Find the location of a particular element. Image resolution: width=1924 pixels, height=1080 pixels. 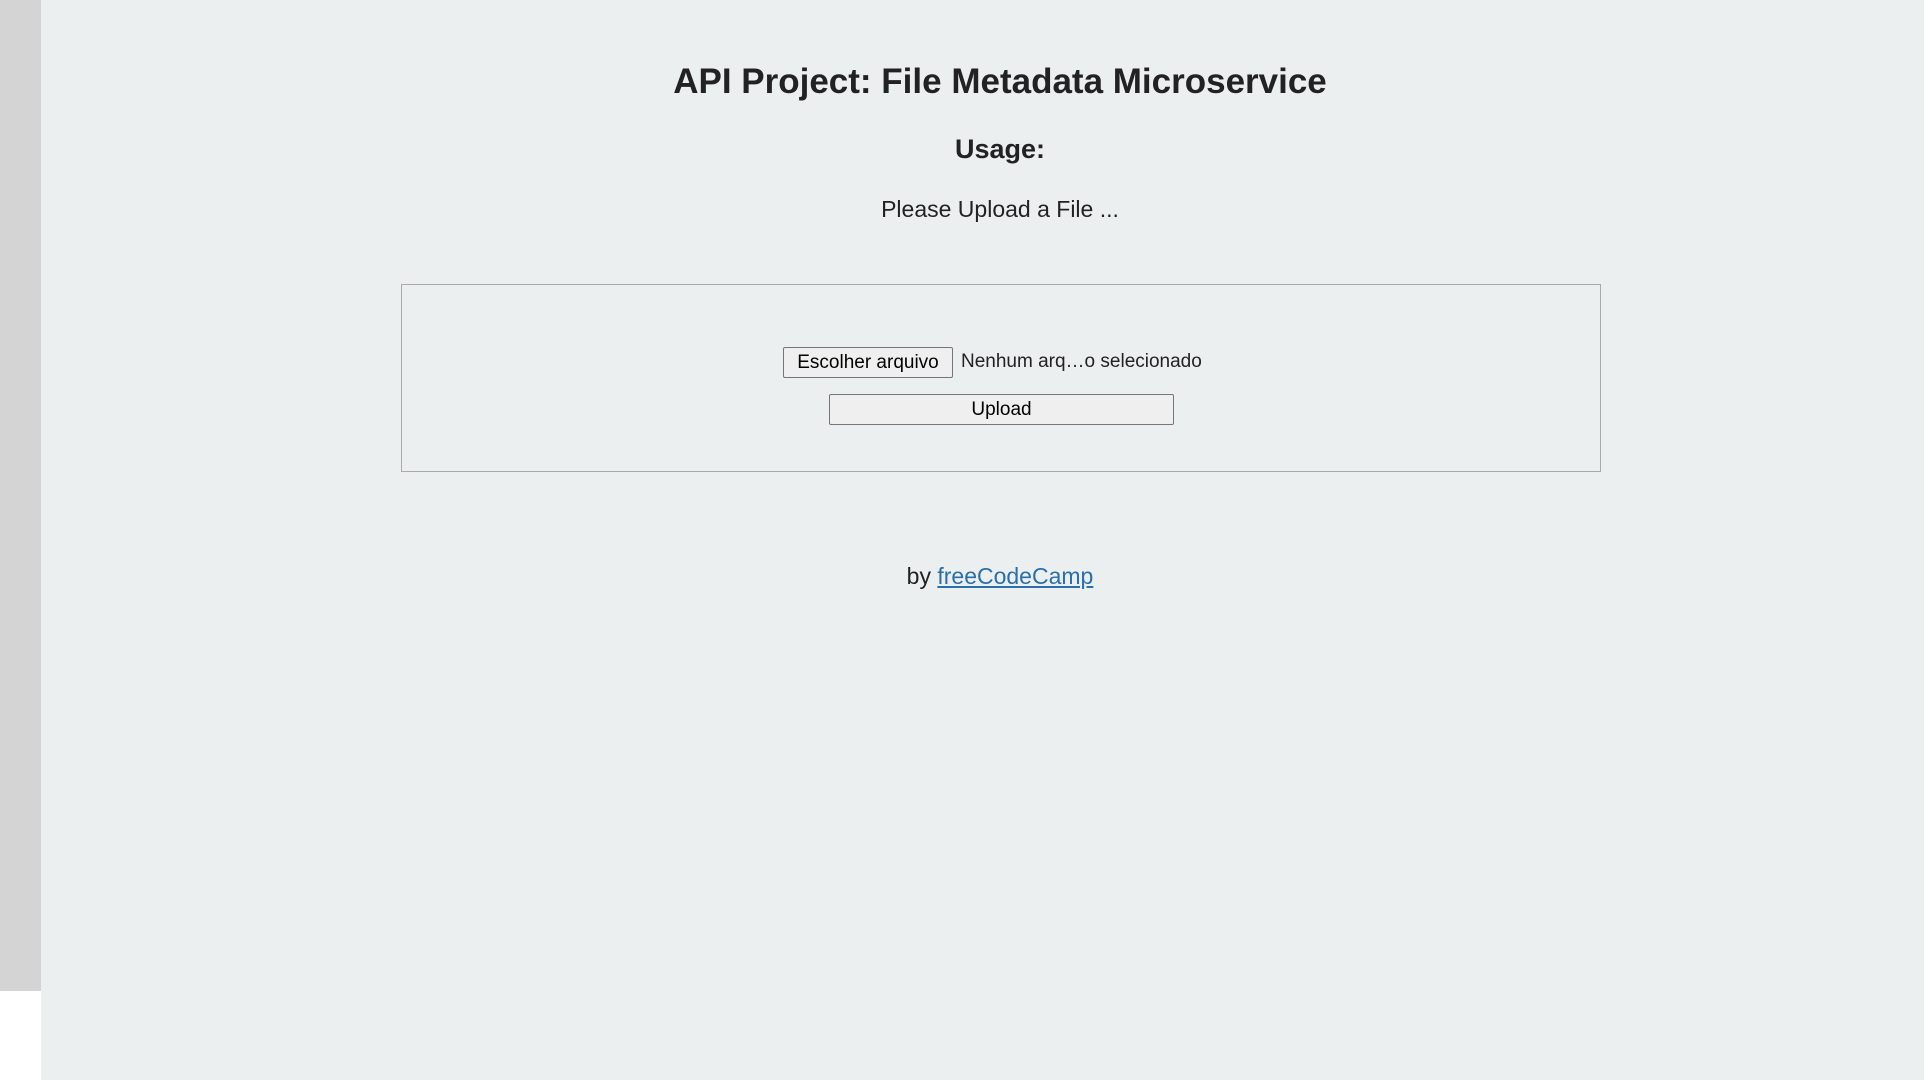

usage-heading: Usage: is located at coordinates (1000, 149).